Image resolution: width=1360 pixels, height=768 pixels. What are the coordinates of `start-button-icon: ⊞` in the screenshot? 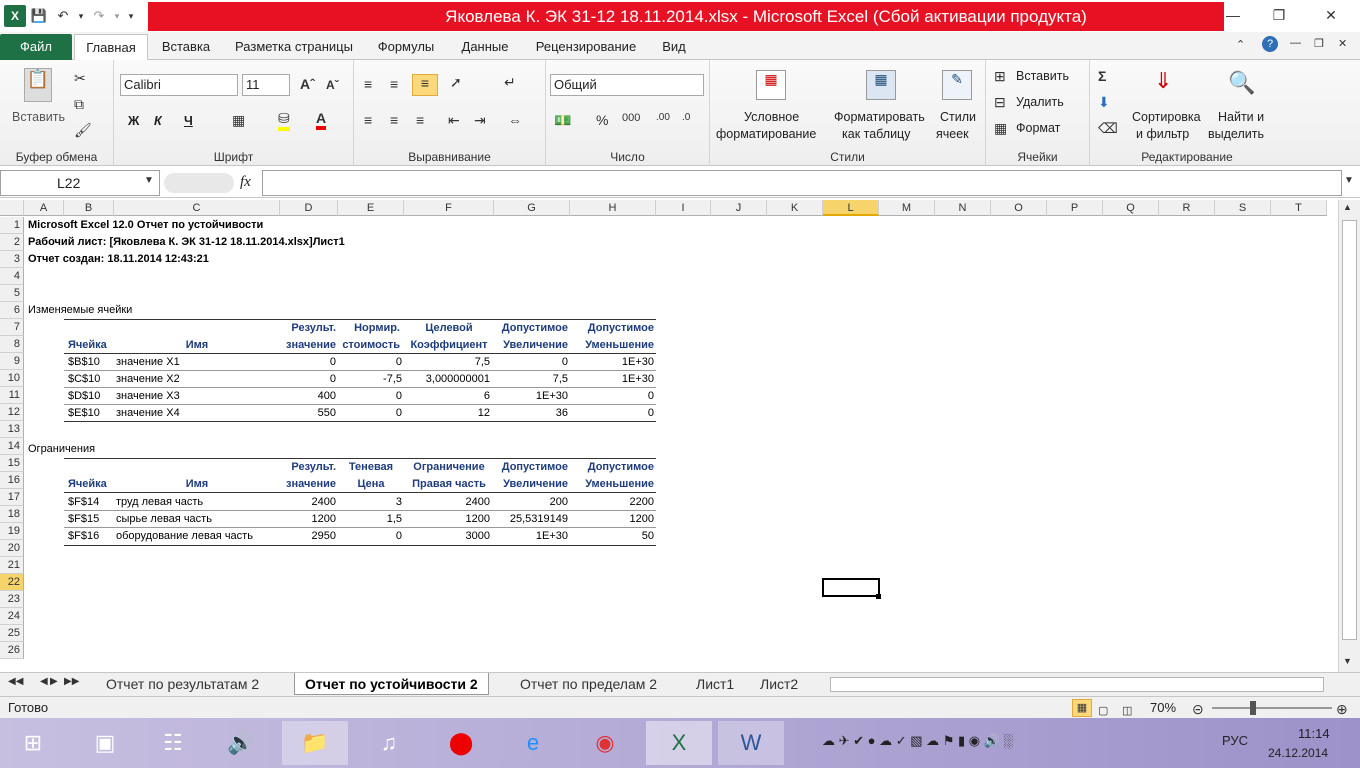 It's located at (33, 743).